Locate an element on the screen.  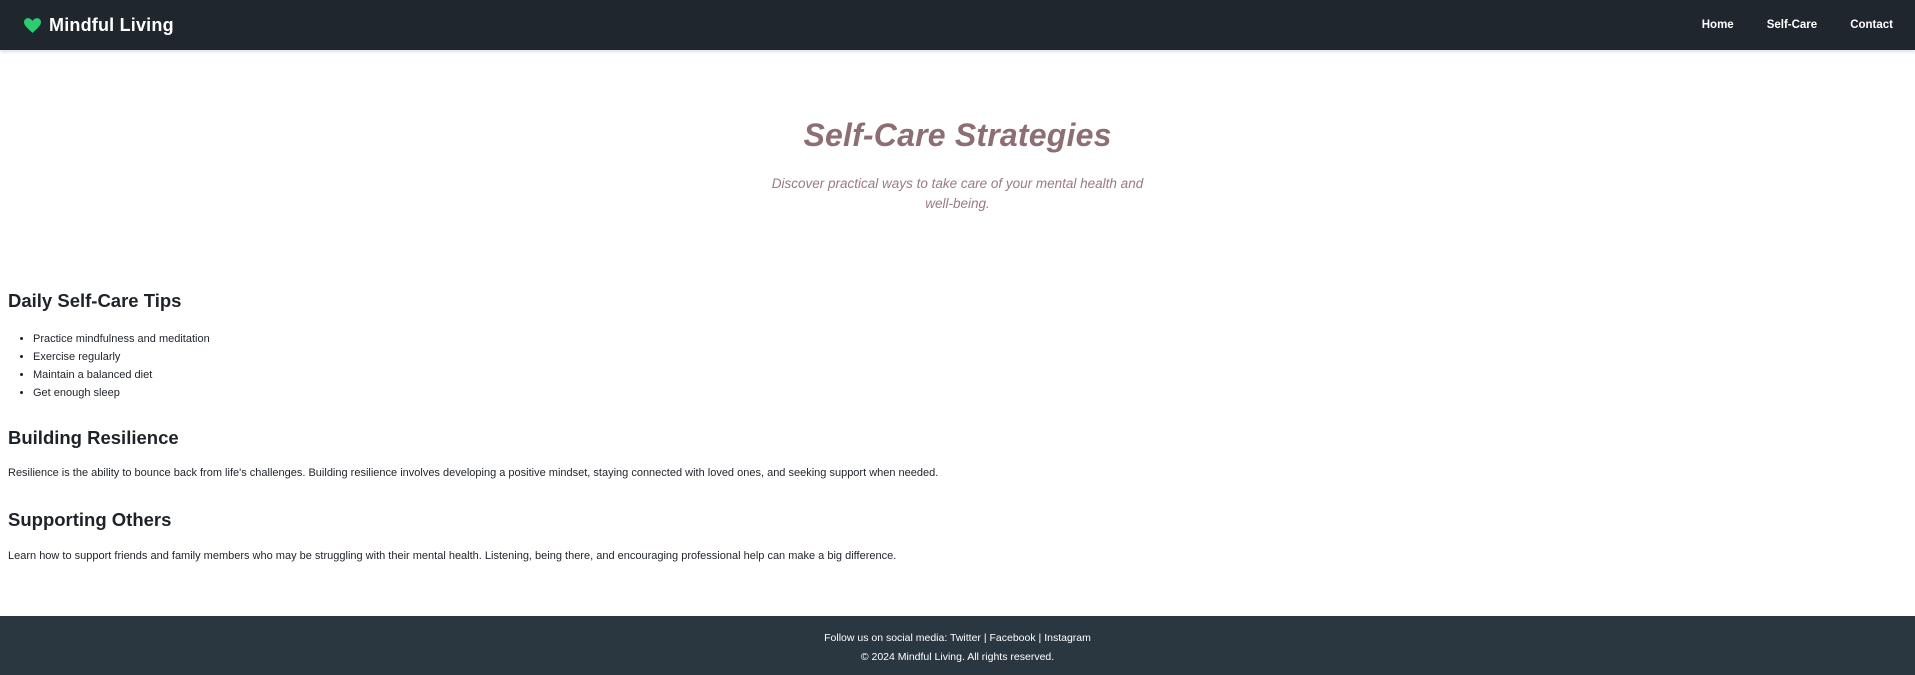
nav-link-home: Home is located at coordinates (1718, 25).